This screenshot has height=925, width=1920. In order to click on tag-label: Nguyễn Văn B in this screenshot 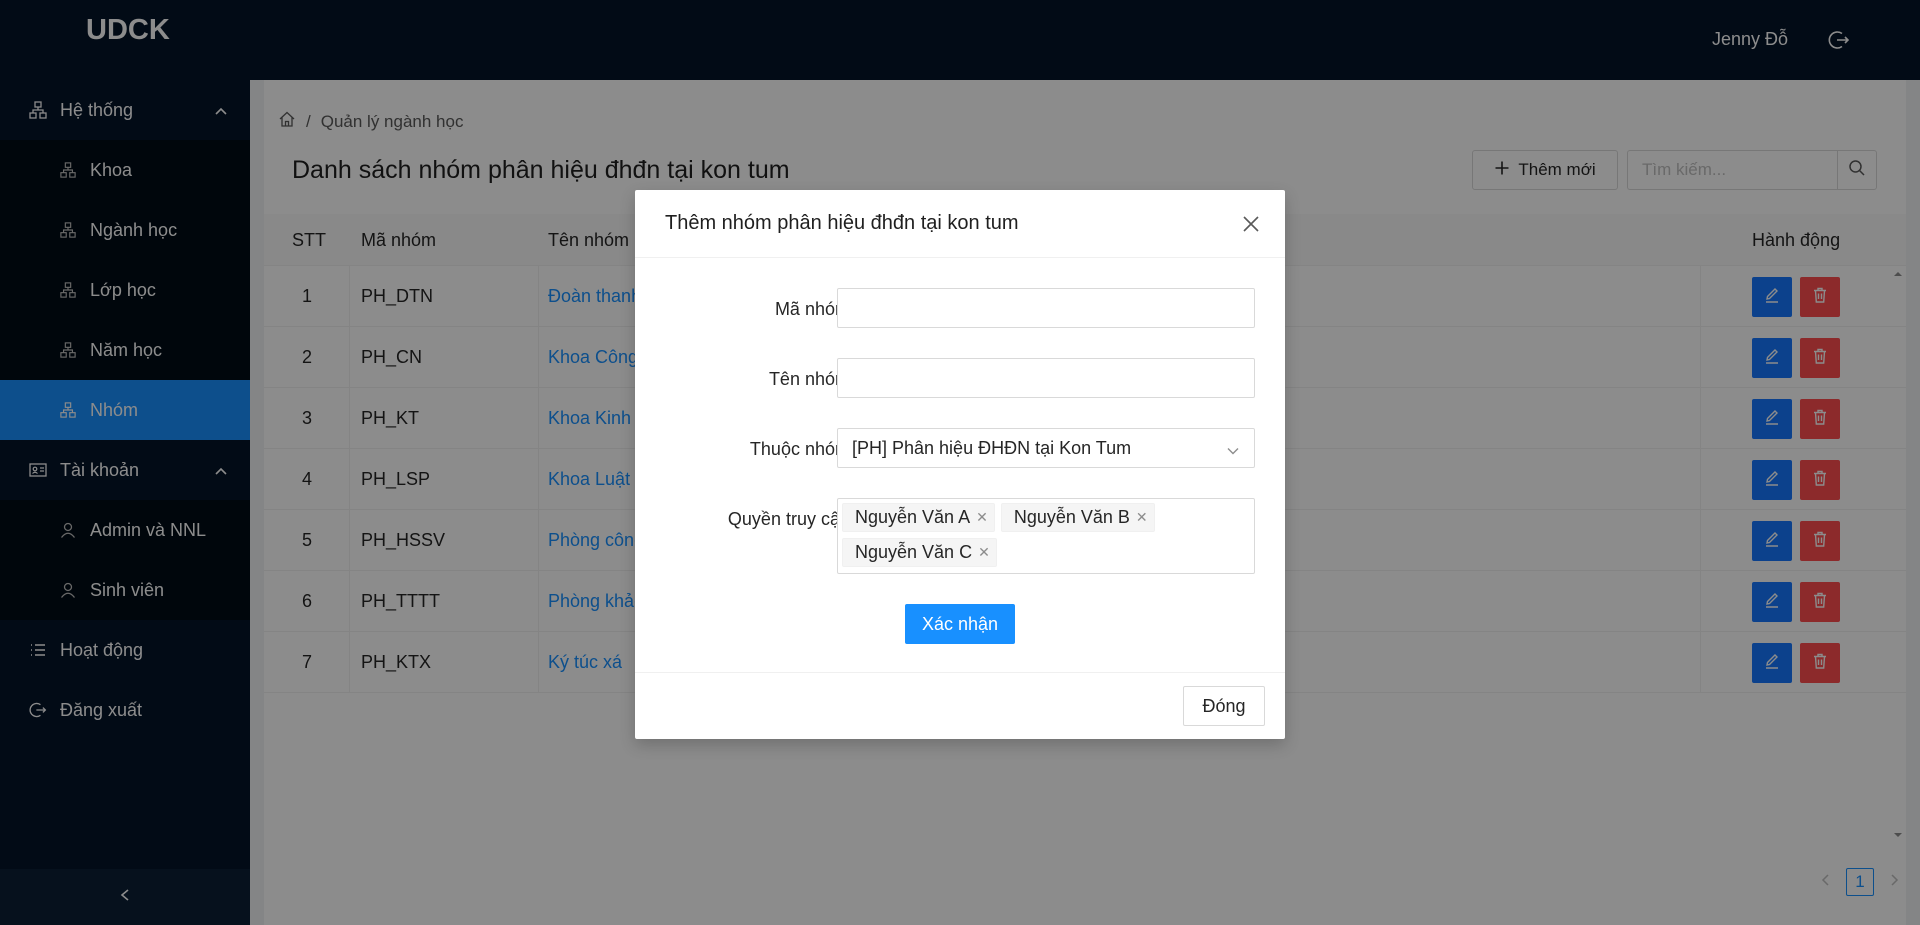, I will do `click(1071, 517)`.